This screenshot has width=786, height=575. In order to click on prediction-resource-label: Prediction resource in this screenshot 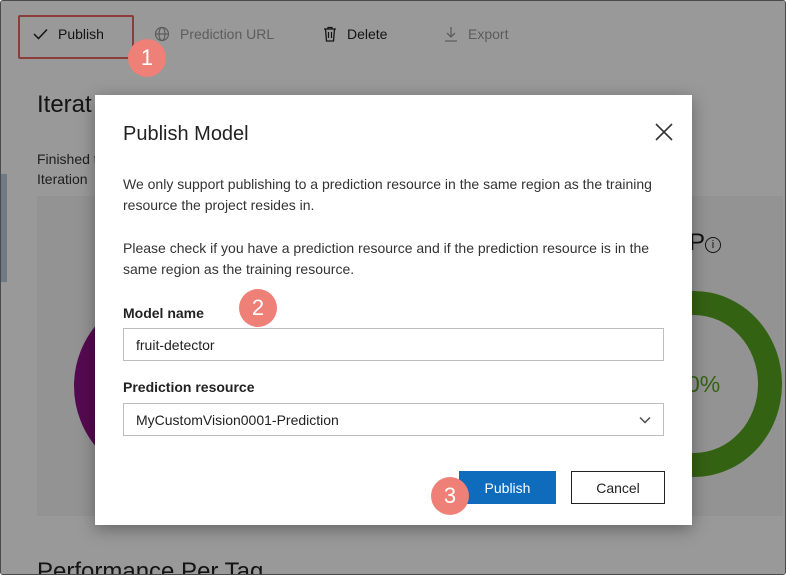, I will do `click(189, 387)`.